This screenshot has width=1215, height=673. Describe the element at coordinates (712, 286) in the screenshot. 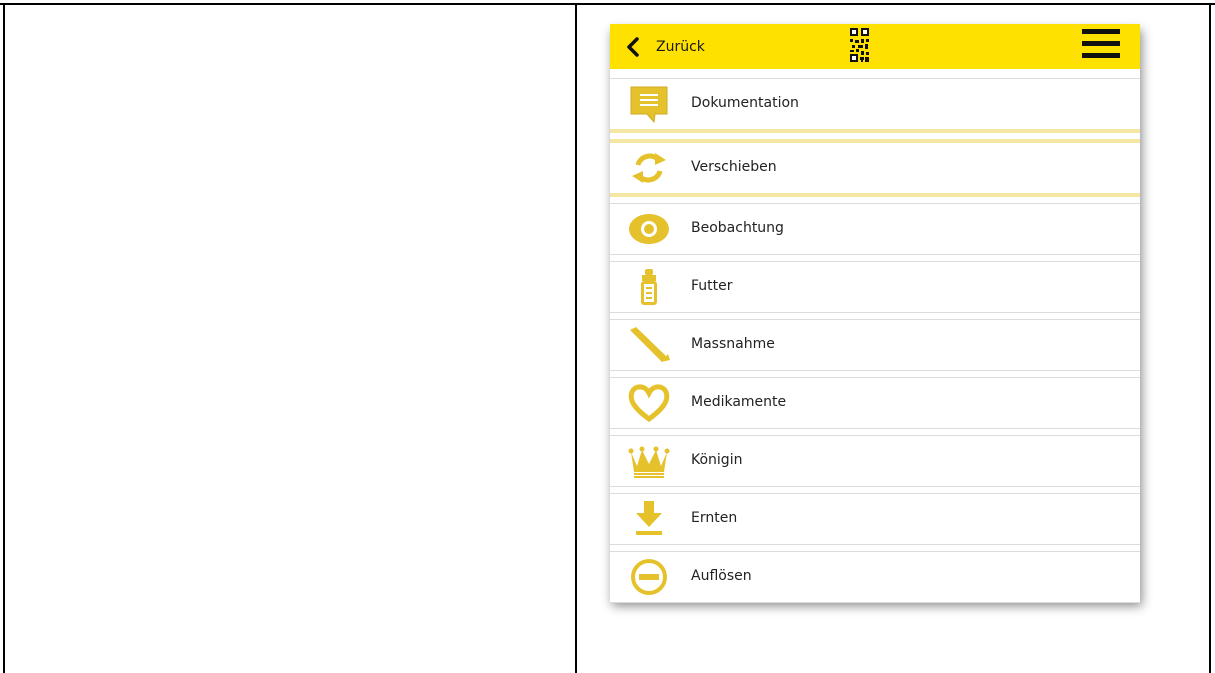

I see `menu-item-label: Futter` at that location.